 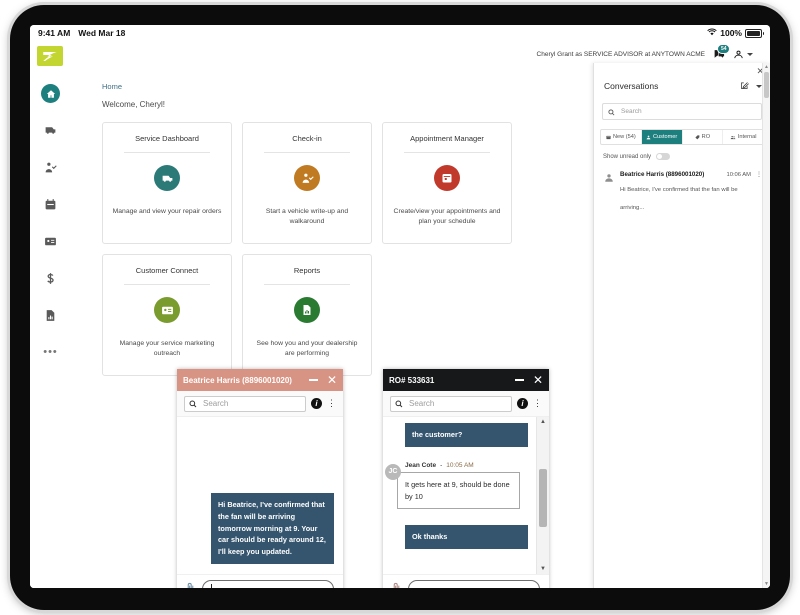 I want to click on sidebar-item-check-in, so click(x=50, y=167).